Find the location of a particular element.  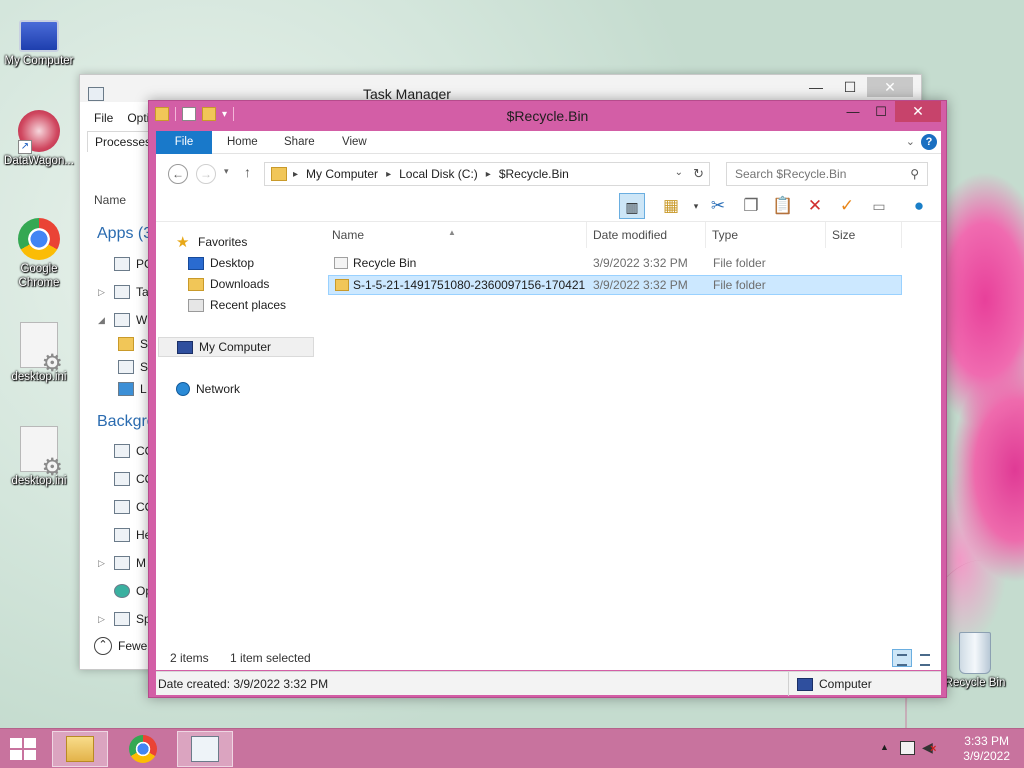

breadcrumb-recycle-bin-folder: $Recycle.Bin is located at coordinates (534, 174).